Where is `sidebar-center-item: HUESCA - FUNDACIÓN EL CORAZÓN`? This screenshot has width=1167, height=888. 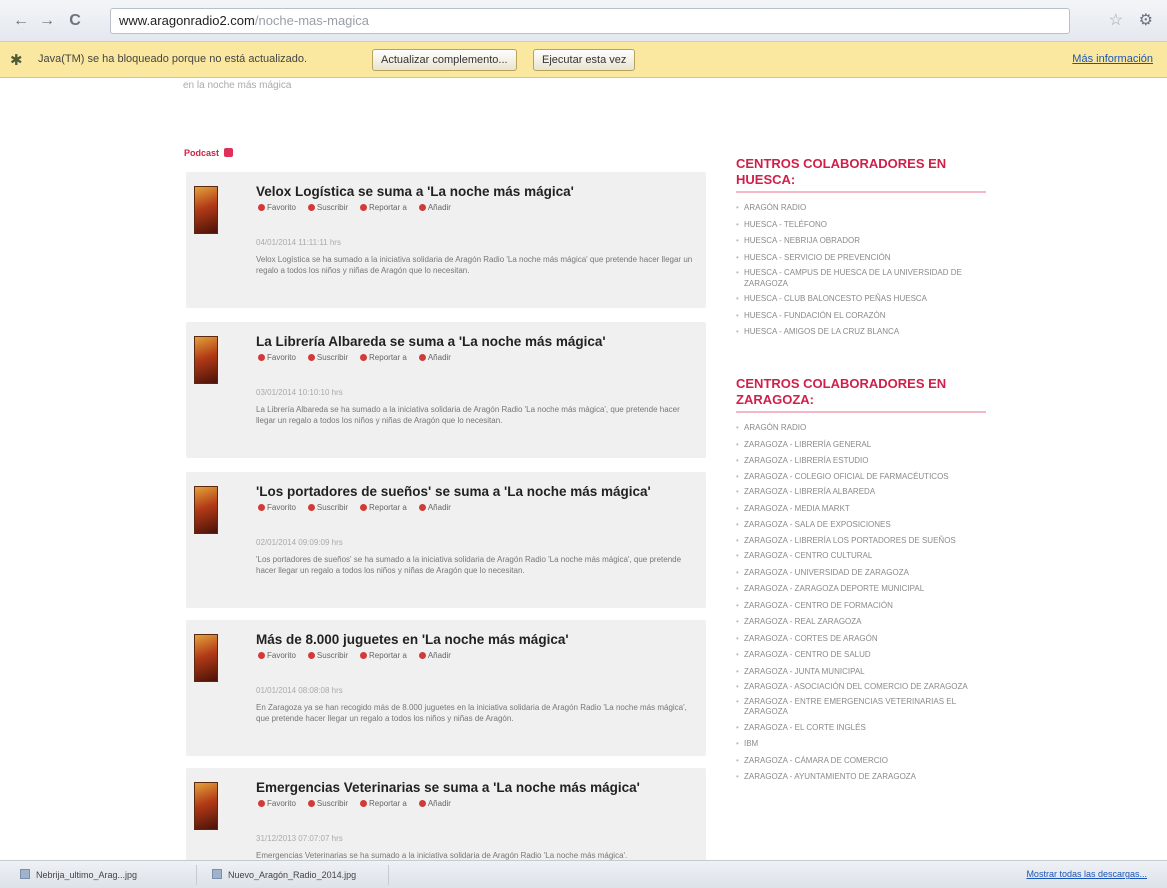 sidebar-center-item: HUESCA - FUNDACIÓN EL CORAZÓN is located at coordinates (863, 316).